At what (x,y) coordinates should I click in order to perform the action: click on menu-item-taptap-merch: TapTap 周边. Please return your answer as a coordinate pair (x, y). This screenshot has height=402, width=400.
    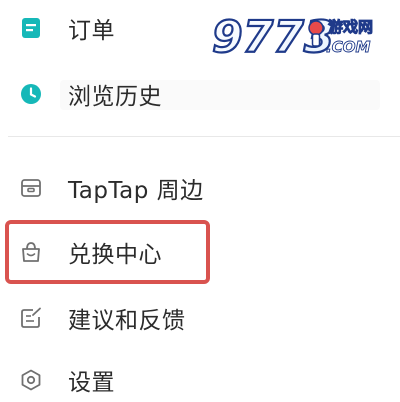
    Looking at the image, I should click on (200, 188).